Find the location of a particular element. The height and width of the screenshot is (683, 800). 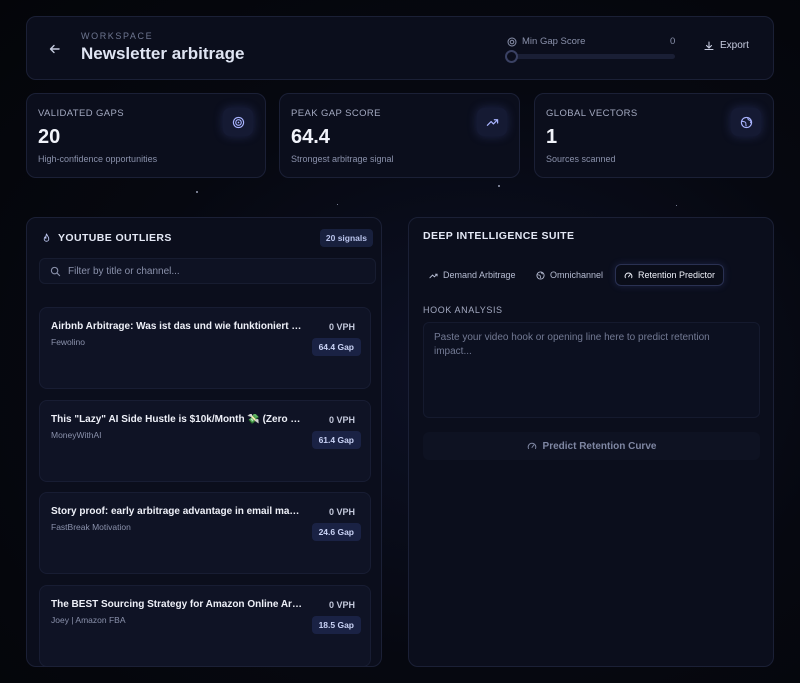

youtube-outliers-title: YOUTUBE OUTLIERS is located at coordinates (115, 238).